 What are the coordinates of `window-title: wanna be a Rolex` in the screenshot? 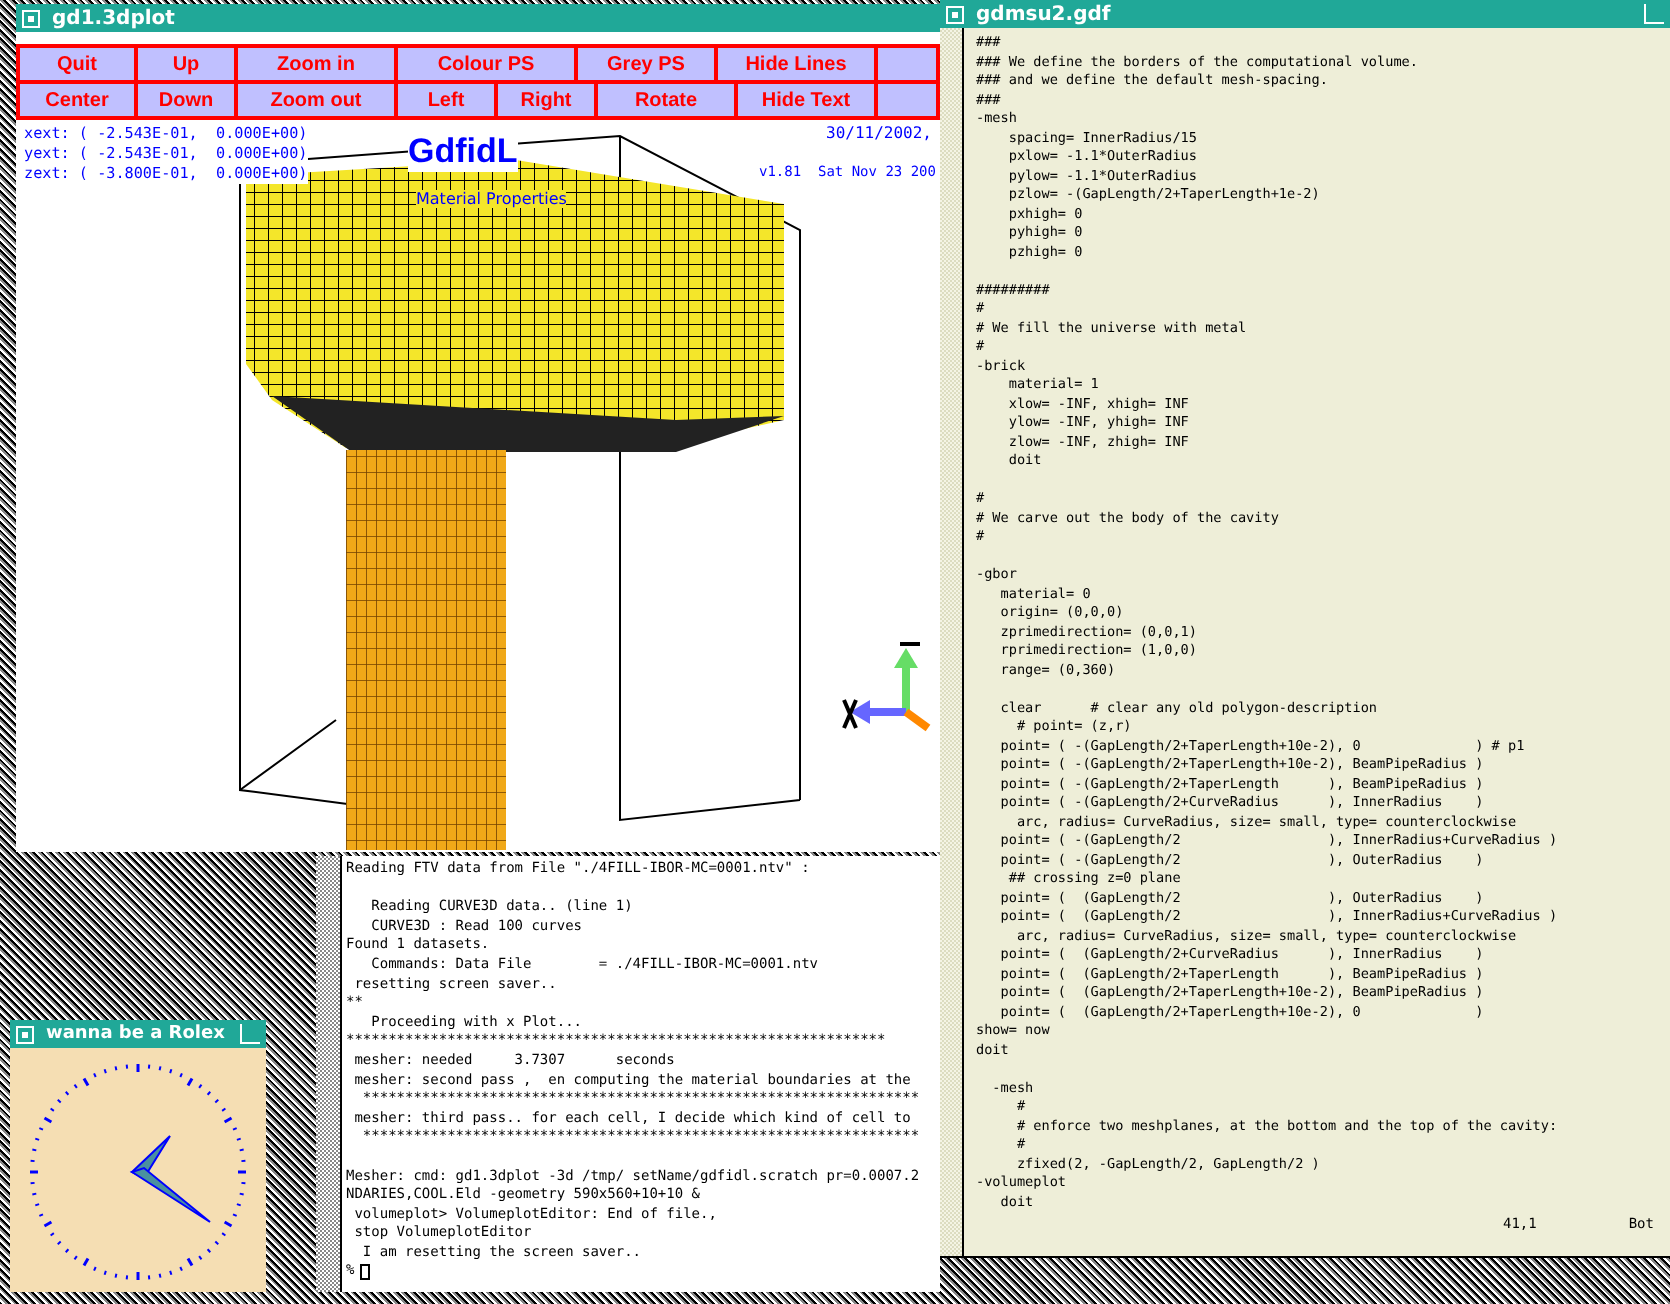 It's located at (135, 1034).